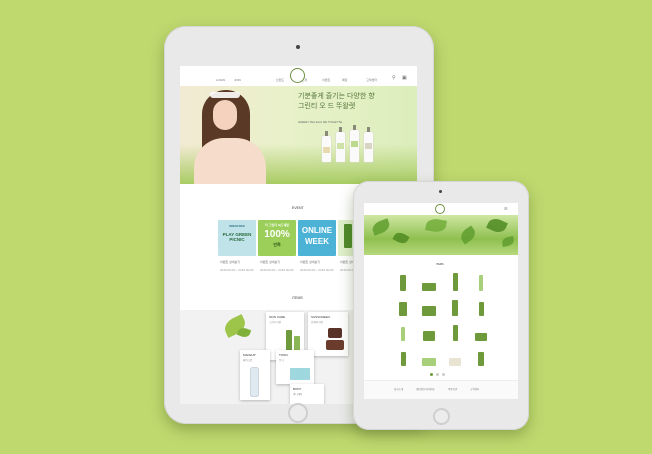 The height and width of the screenshot is (454, 652). What do you see at coordinates (225, 95) in the screenshot?
I see `flower-crown` at bounding box center [225, 95].